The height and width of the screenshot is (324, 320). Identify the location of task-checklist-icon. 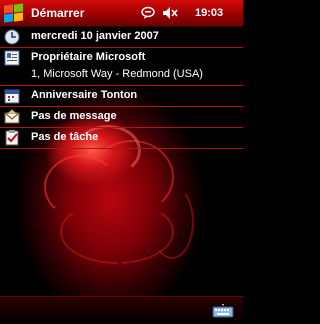
(12, 138).